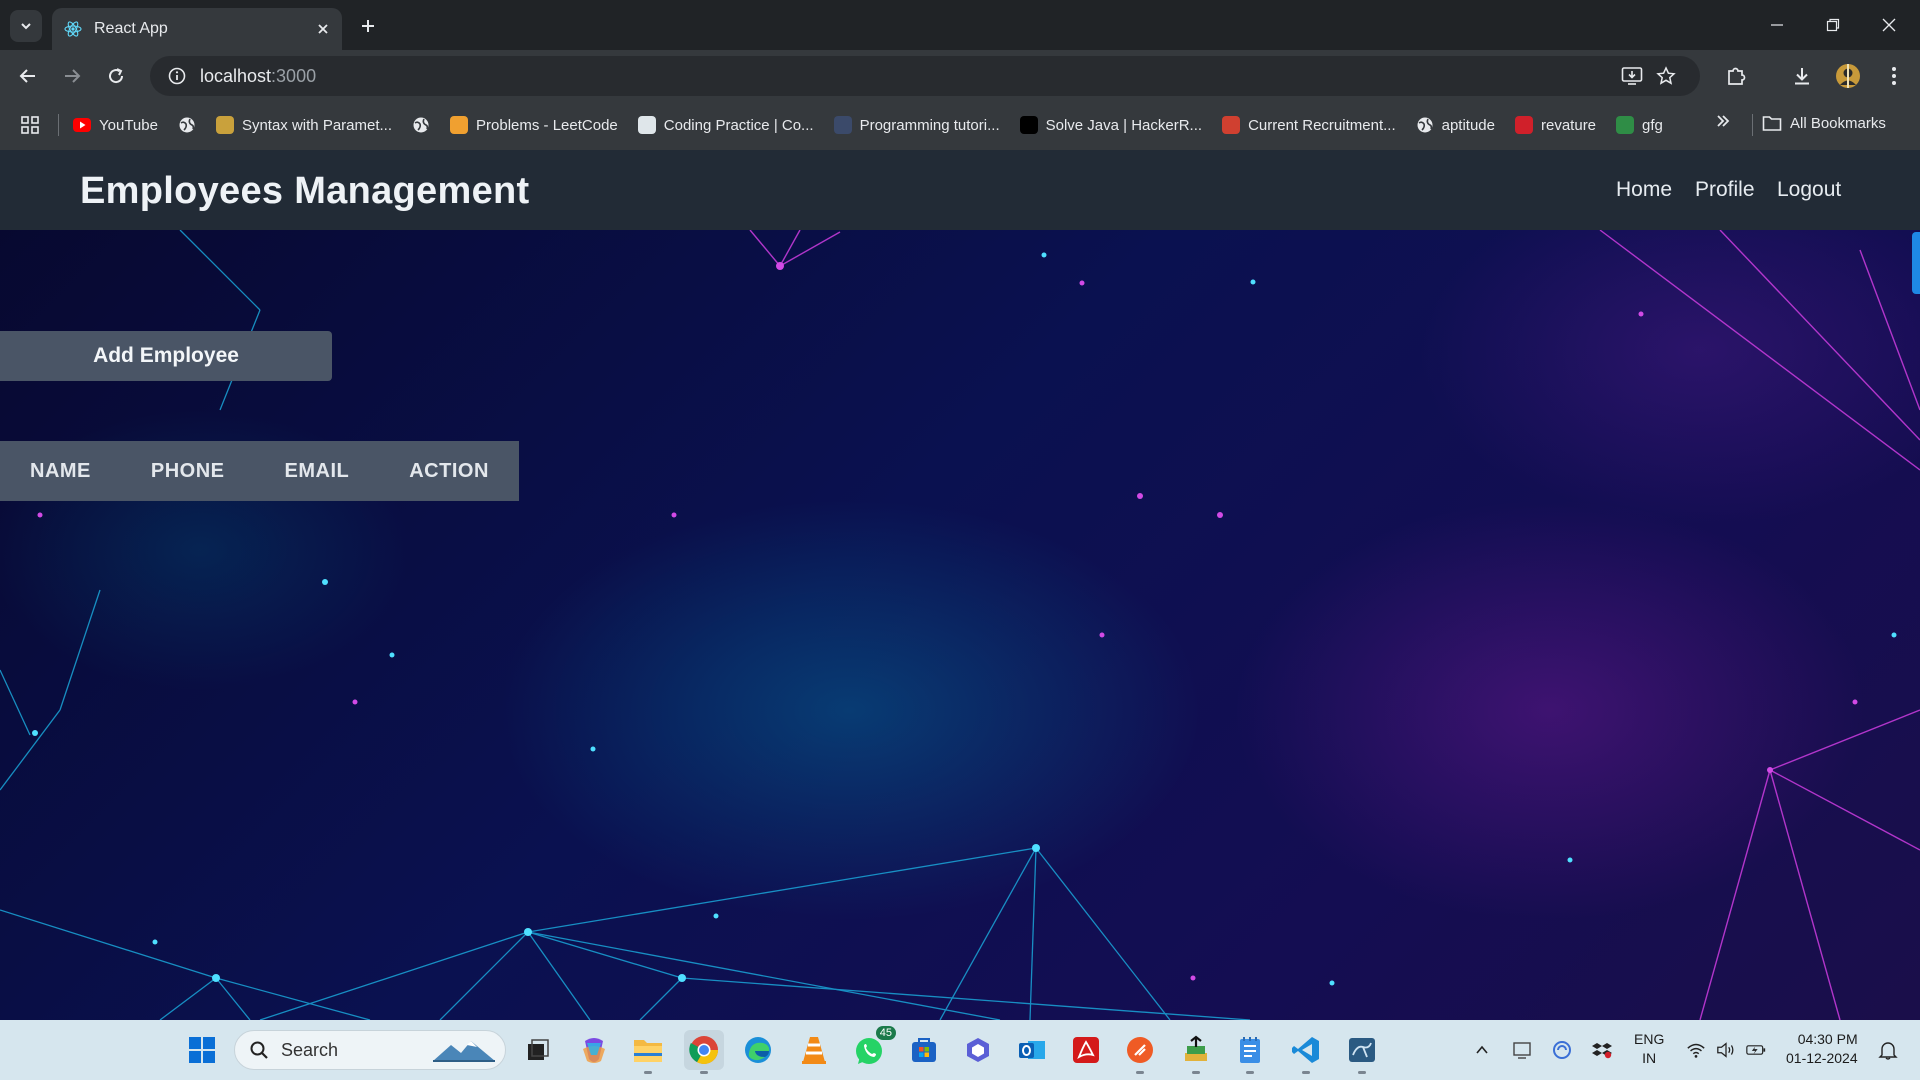  What do you see at coordinates (1649, 1058) in the screenshot?
I see `language-secondary: IN` at bounding box center [1649, 1058].